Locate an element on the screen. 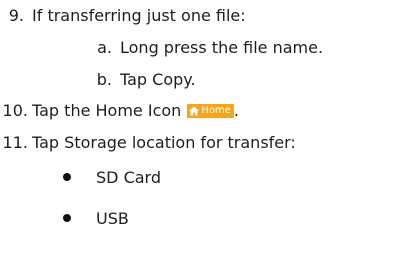 The image size is (419, 259). bullet-item: SD Card is located at coordinates (209, 178).